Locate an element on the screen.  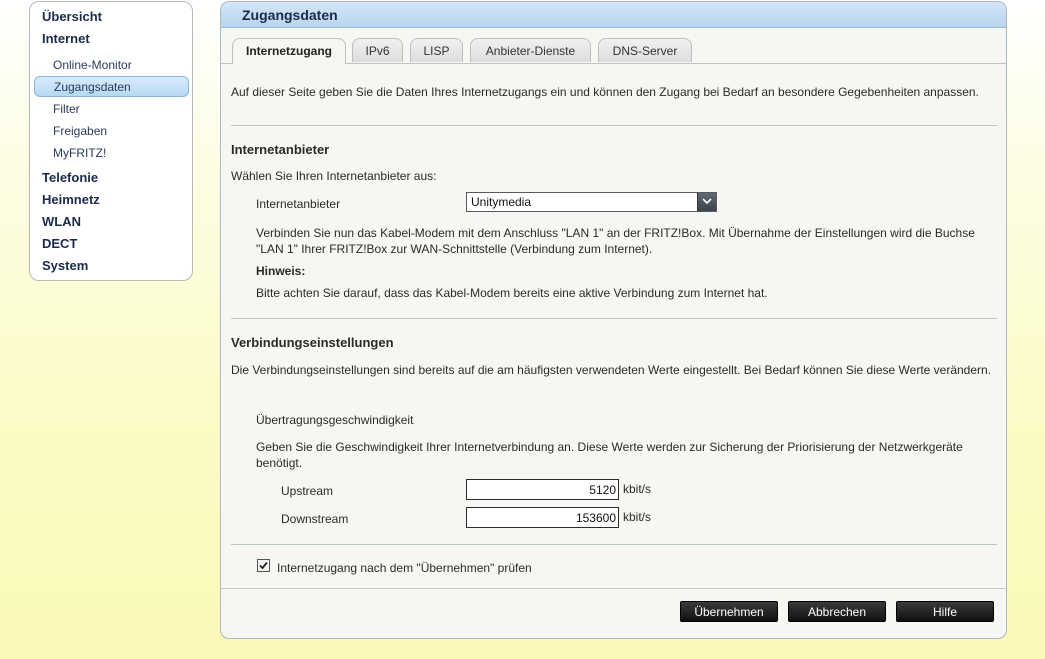
upstream-input: 5120 is located at coordinates (542, 489).